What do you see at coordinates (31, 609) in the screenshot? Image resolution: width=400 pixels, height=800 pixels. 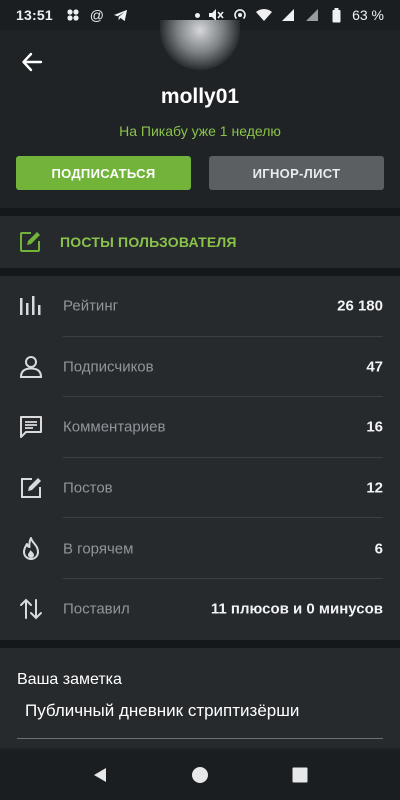 I see `sort-arrows-icon` at bounding box center [31, 609].